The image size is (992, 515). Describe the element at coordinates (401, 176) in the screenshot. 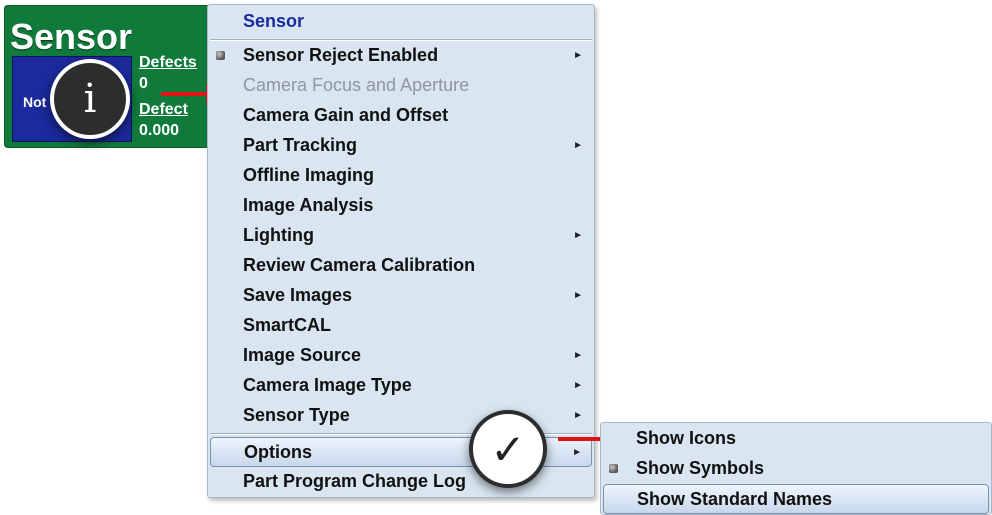

I see `menu-item-offline-imaging: Offline Imaging` at that location.